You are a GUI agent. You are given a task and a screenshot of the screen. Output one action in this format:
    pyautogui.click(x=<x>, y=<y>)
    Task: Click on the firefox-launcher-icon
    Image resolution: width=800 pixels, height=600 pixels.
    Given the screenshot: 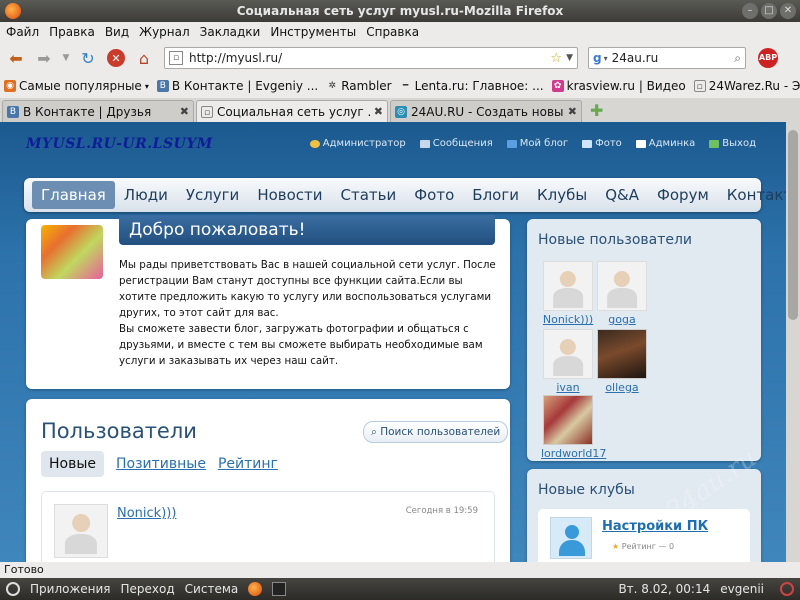 What is the action you would take?
    pyautogui.click(x=255, y=589)
    